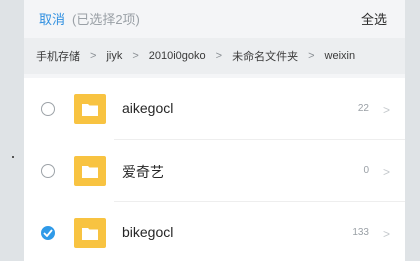 The image size is (420, 261). I want to click on item-count: 22, so click(363, 108).